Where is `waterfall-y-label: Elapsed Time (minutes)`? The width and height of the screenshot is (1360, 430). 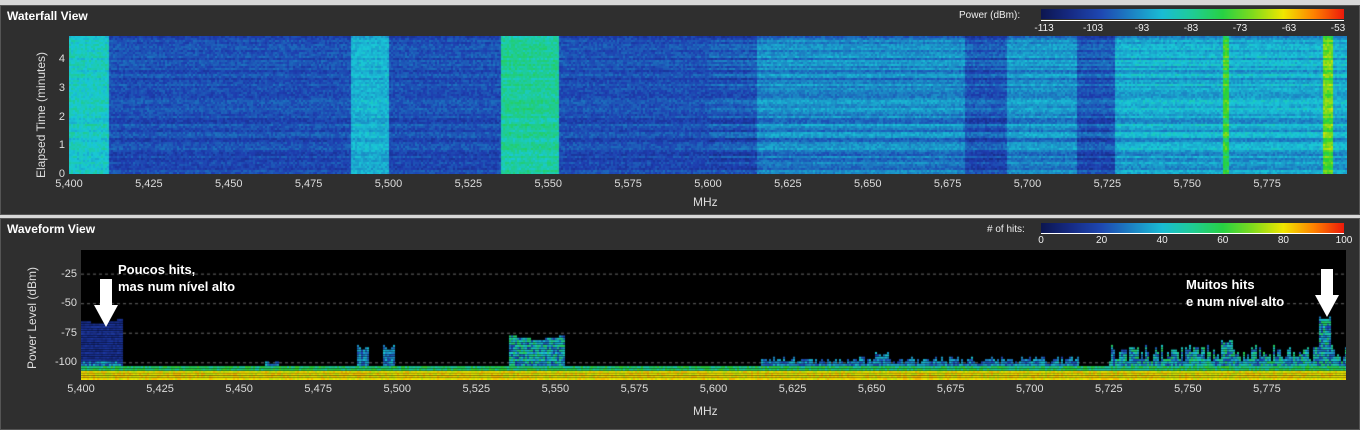
waterfall-y-label: Elapsed Time (minutes) is located at coordinates (41, 114).